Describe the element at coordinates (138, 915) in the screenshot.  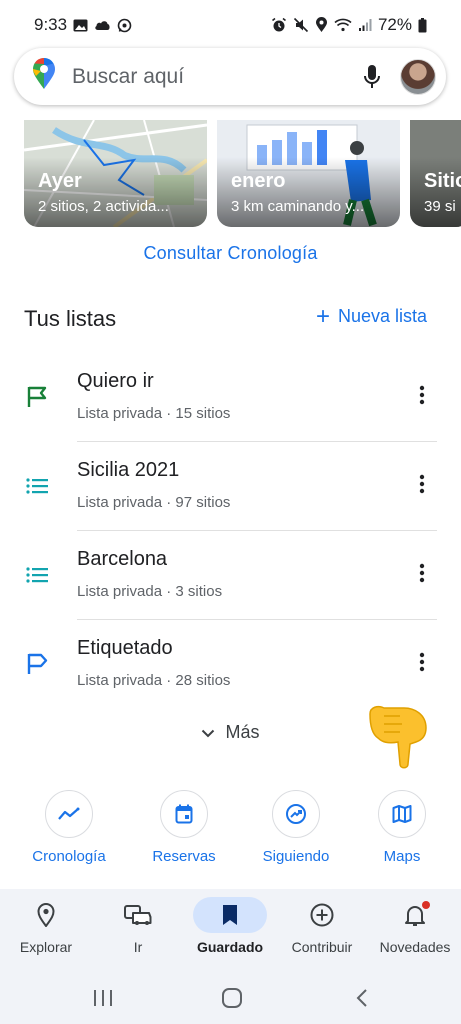
I see `car-icon` at that location.